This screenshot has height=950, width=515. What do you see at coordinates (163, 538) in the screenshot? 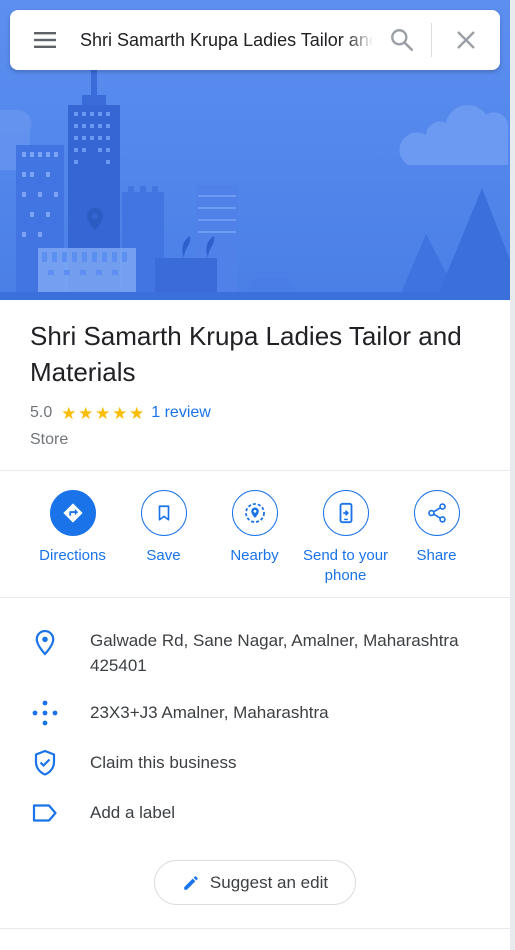
I see `save-button: Save` at bounding box center [163, 538].